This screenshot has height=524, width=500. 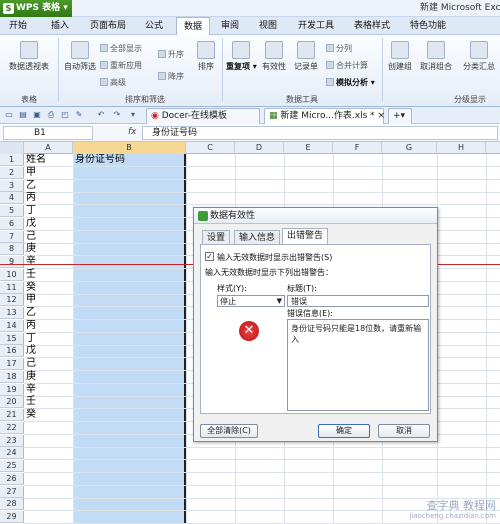 What do you see at coordinates (347, 65) in the screenshot?
I see `consolidate-button: 合并计算` at bounding box center [347, 65].